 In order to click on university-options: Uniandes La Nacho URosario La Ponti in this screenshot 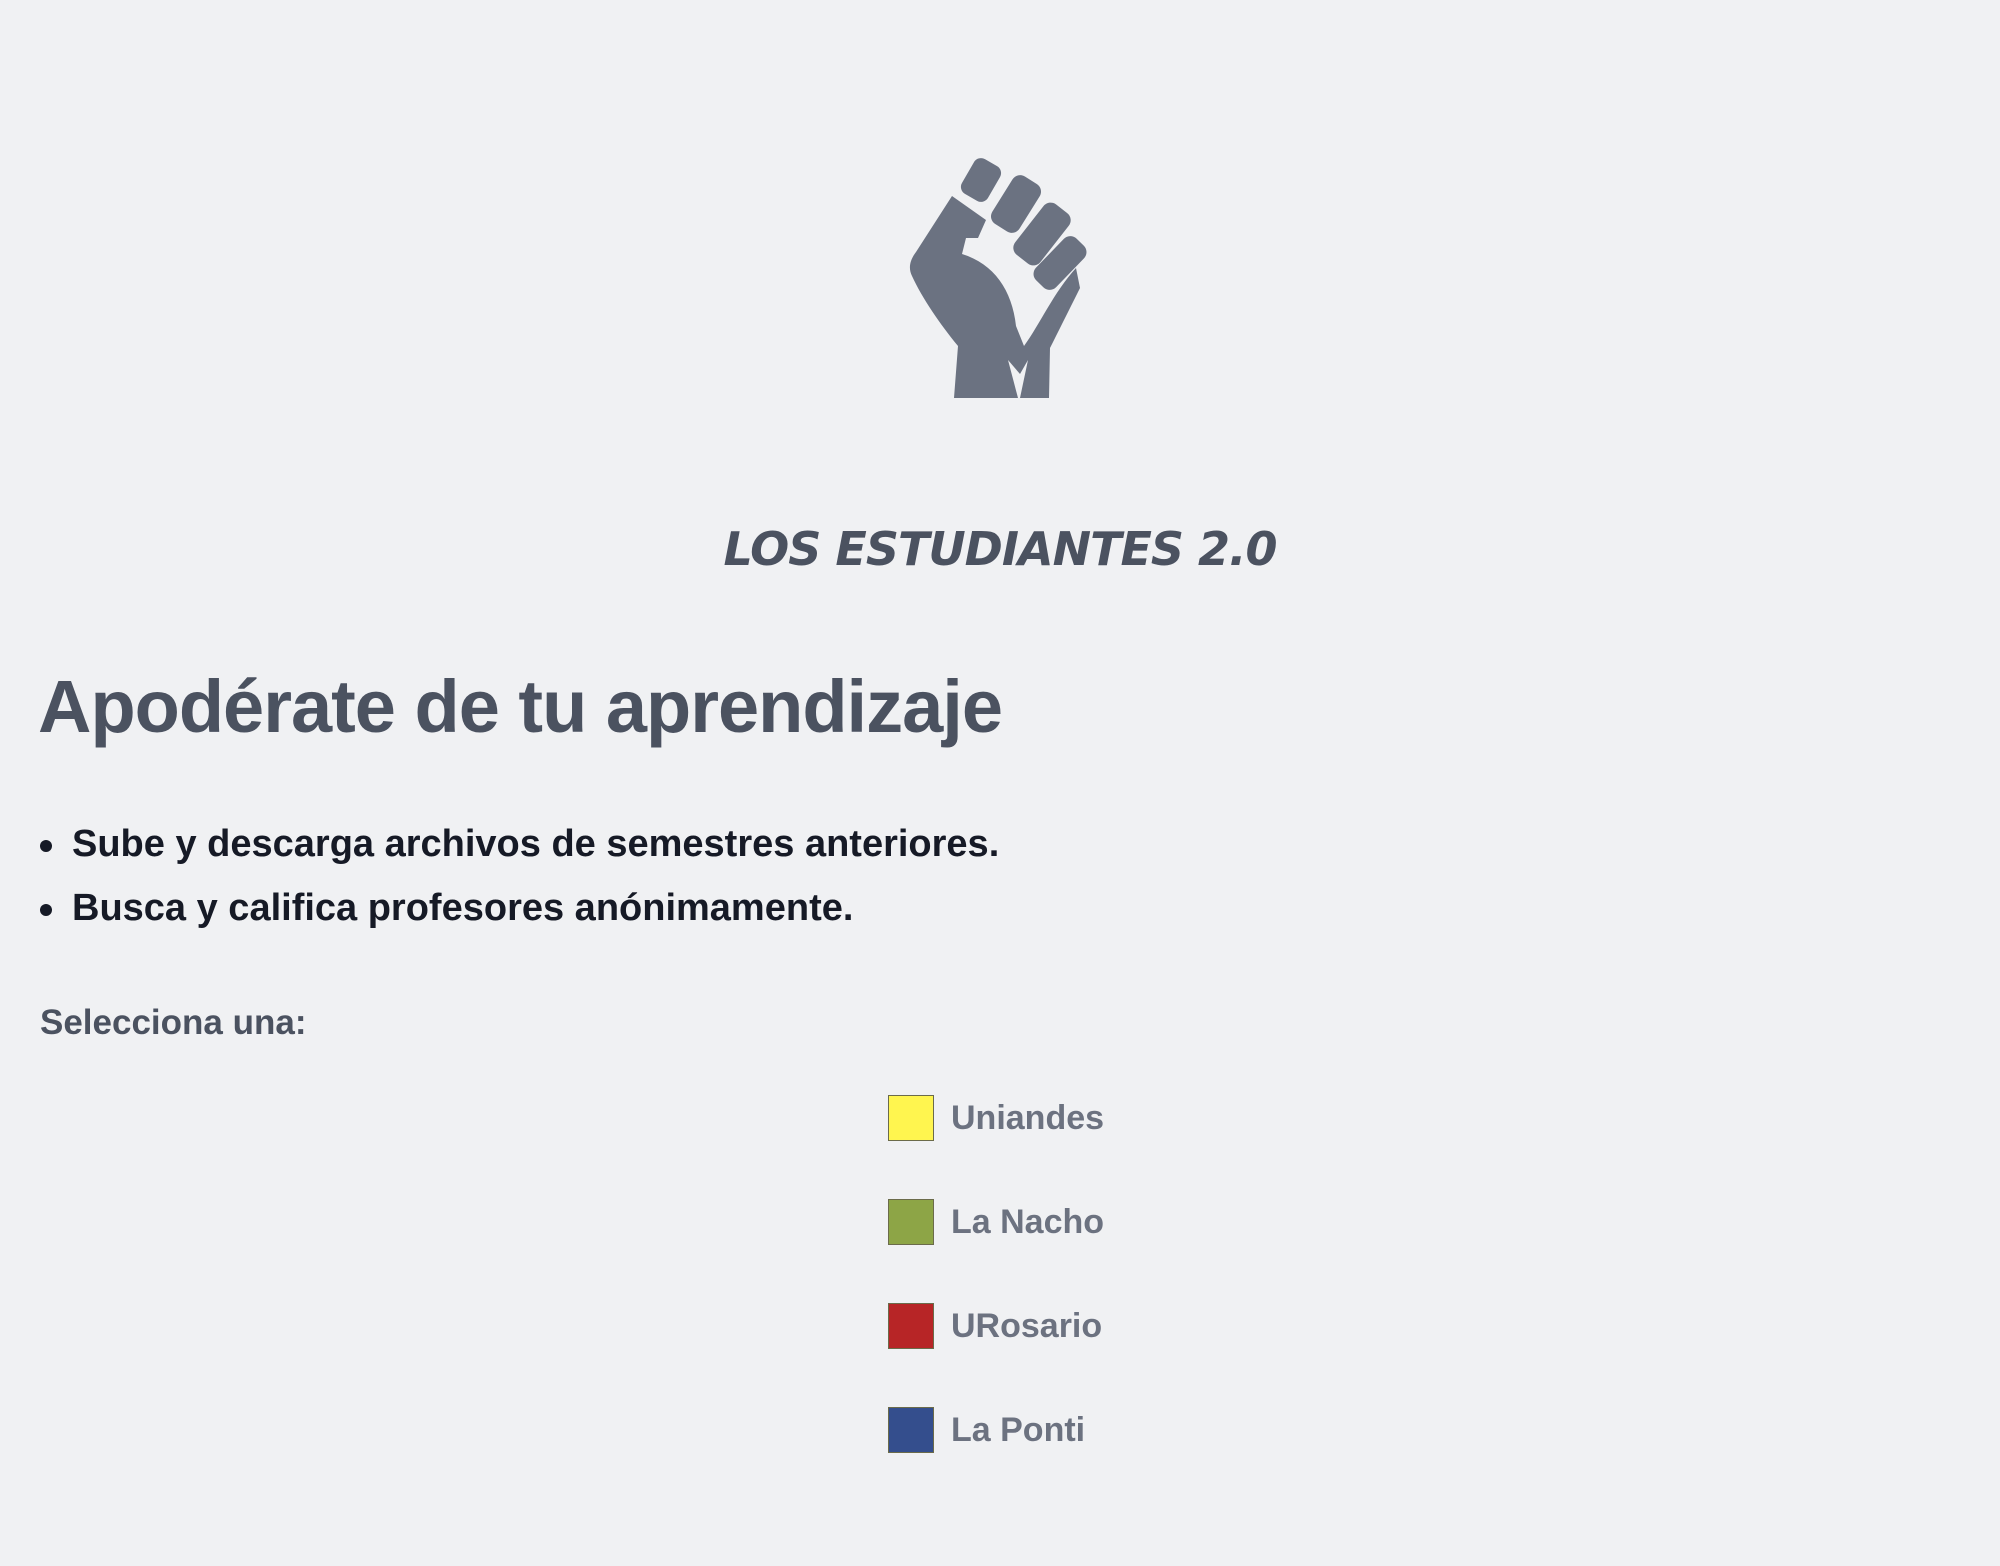, I will do `click(996, 1302)`.